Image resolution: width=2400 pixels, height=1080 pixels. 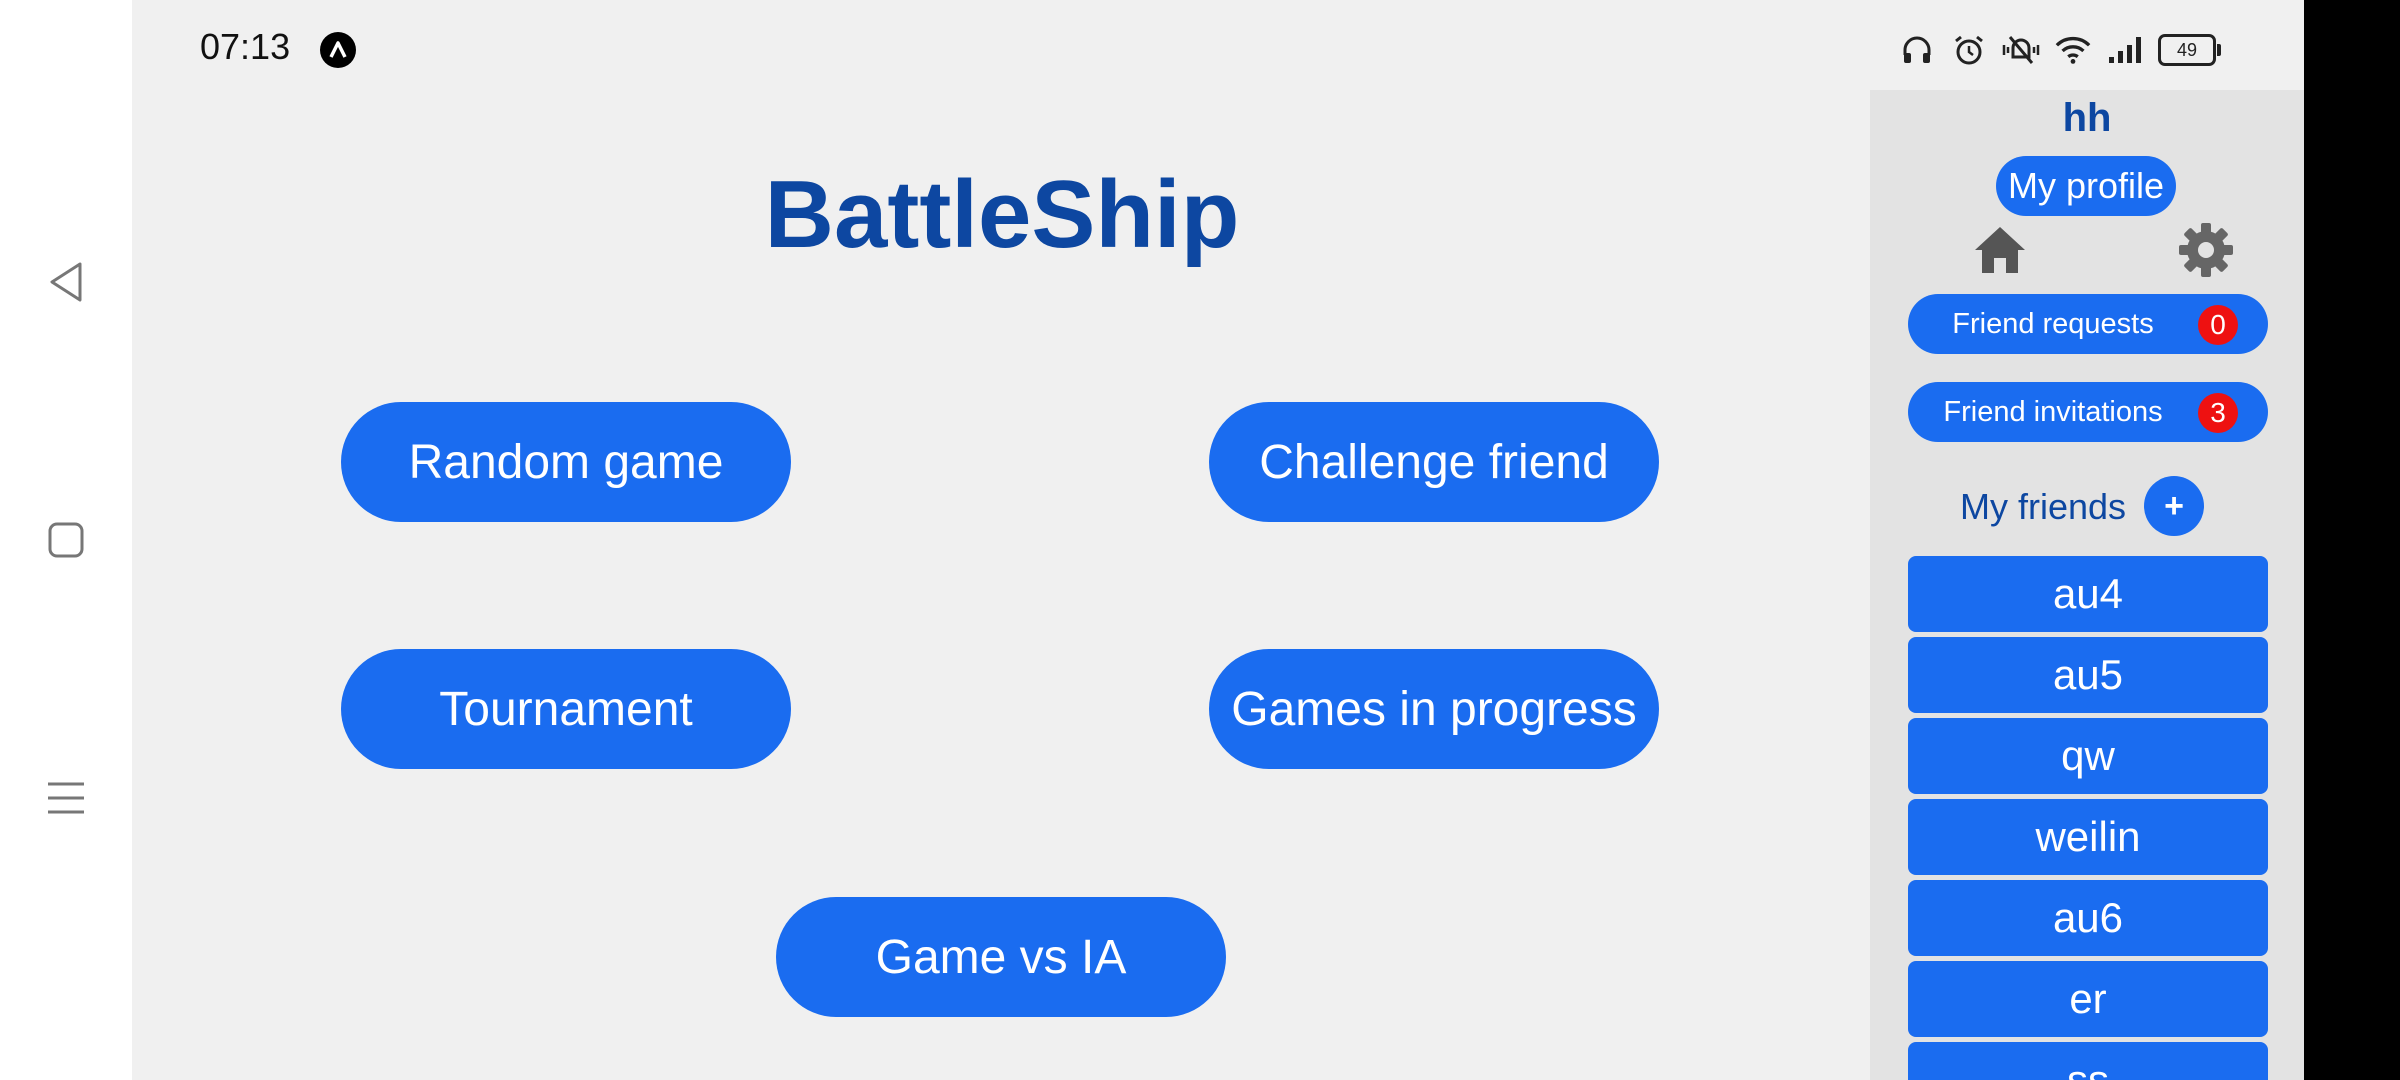 What do you see at coordinates (566, 462) in the screenshot?
I see `random-game-button: Random game` at bounding box center [566, 462].